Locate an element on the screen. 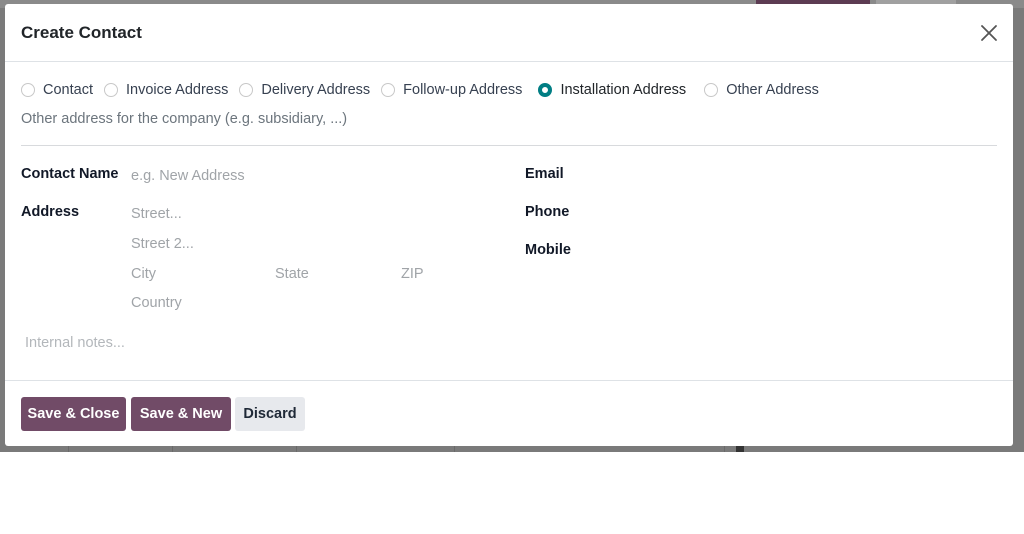 The width and height of the screenshot is (1024, 534). radio-delivery-address: Delivery Address is located at coordinates (304, 90).